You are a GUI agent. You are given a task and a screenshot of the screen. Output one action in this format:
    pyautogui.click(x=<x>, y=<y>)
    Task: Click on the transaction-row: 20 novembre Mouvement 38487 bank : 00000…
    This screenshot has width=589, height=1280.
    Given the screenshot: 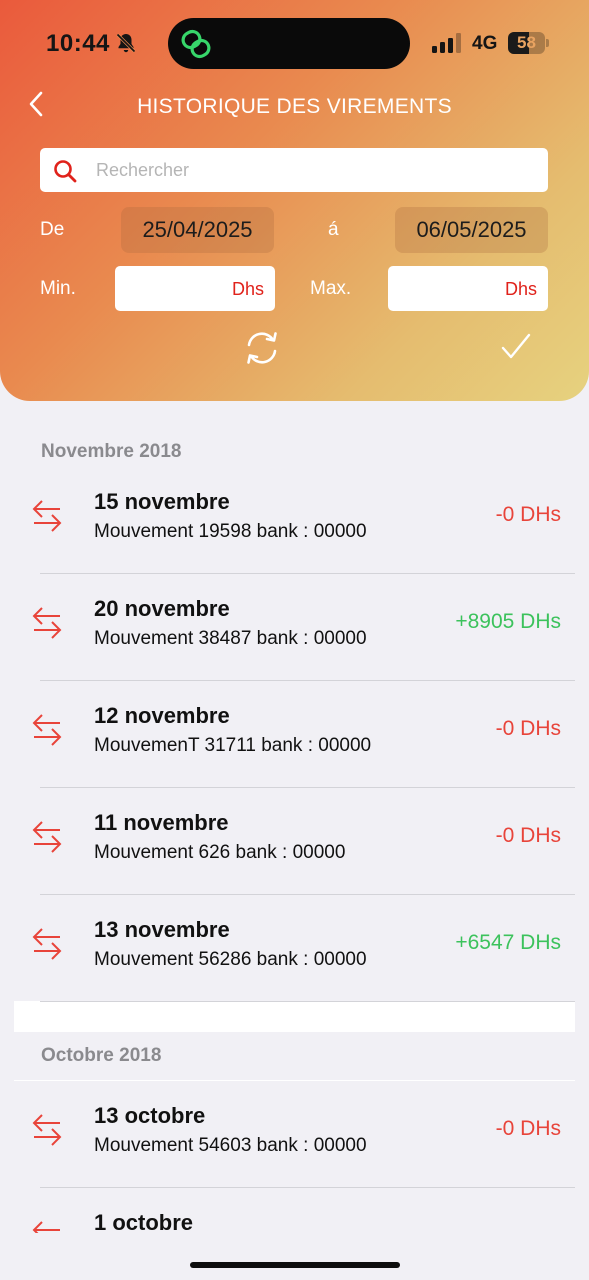 What is the action you would take?
    pyautogui.click(x=294, y=627)
    